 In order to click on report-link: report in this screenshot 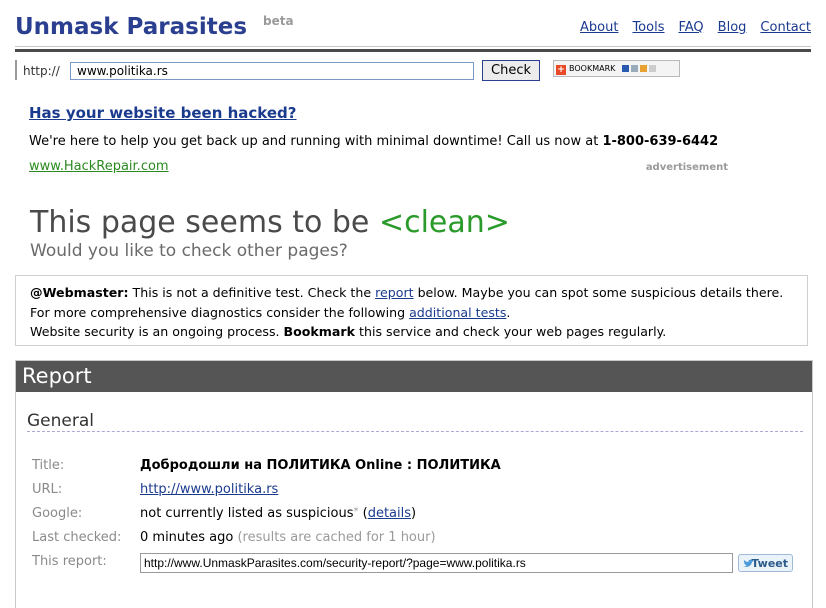, I will do `click(394, 292)`.